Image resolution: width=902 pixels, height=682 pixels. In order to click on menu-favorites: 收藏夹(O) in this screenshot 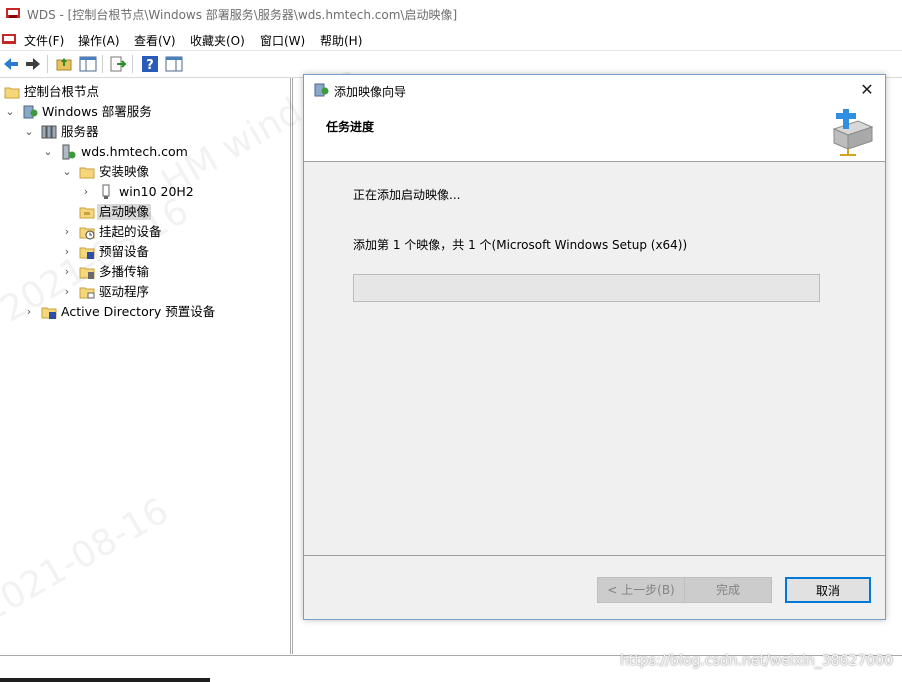, I will do `click(217, 40)`.